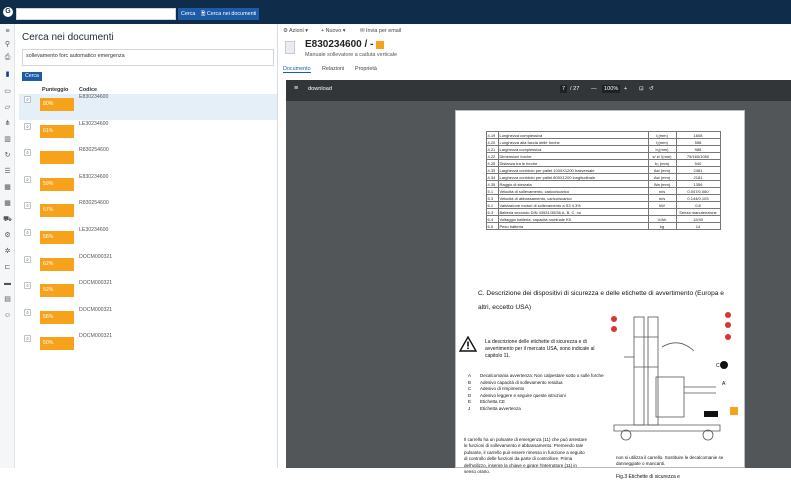 Image resolution: width=791 pixels, height=480 pixels. I want to click on clipboard-icon: ▤, so click(7, 300).